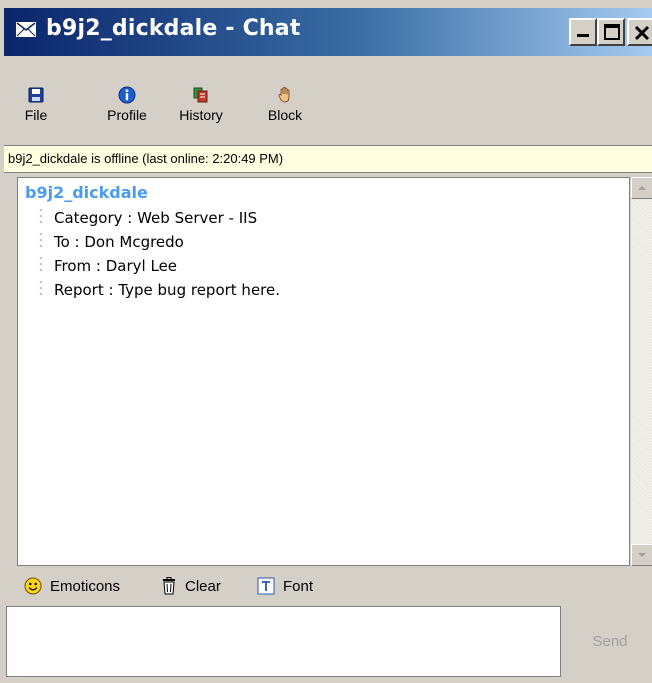 This screenshot has height=683, width=652. I want to click on save-icon, so click(36, 95).